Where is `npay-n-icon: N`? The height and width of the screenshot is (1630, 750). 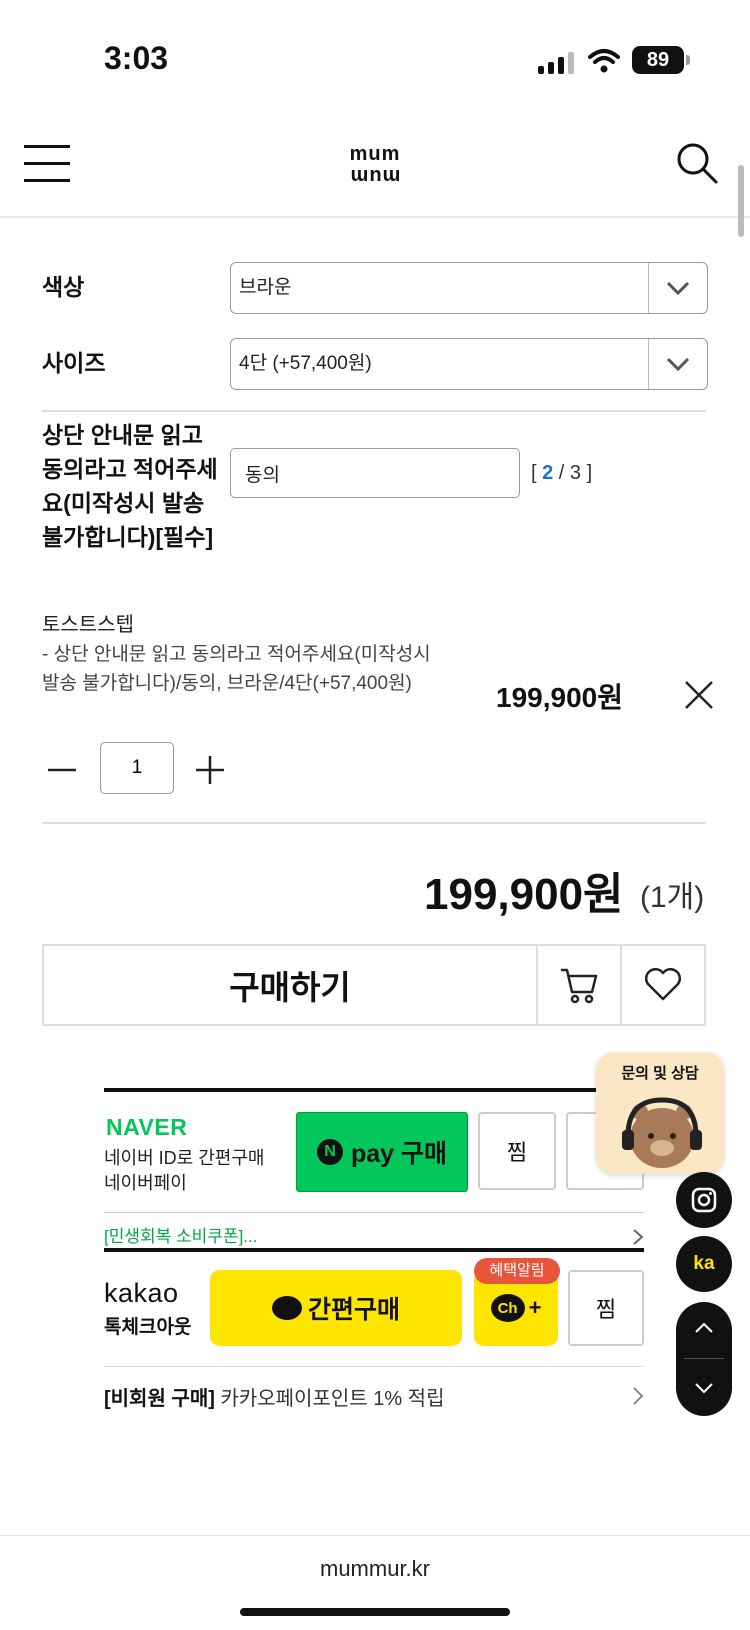
npay-n-icon: N is located at coordinates (329, 1152).